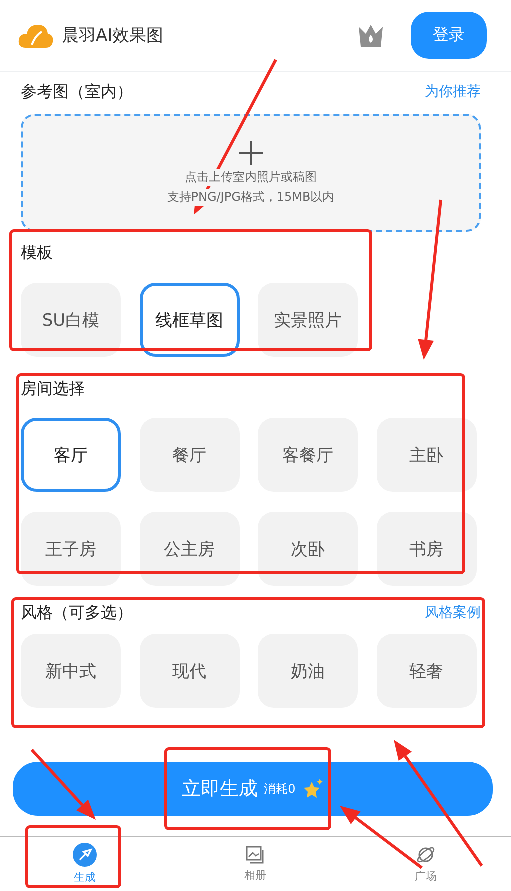 The image size is (511, 891). Describe the element at coordinates (251, 153) in the screenshot. I see `plus-icon` at that location.